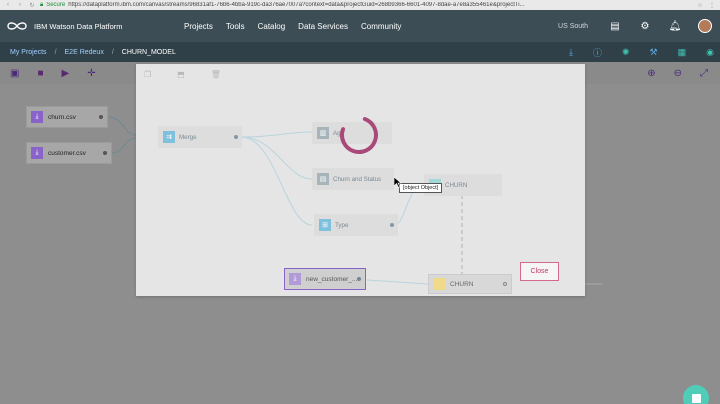 The width and height of the screenshot is (720, 404). Describe the element at coordinates (356, 225) in the screenshot. I see `node-type: ⊞ Type` at that location.